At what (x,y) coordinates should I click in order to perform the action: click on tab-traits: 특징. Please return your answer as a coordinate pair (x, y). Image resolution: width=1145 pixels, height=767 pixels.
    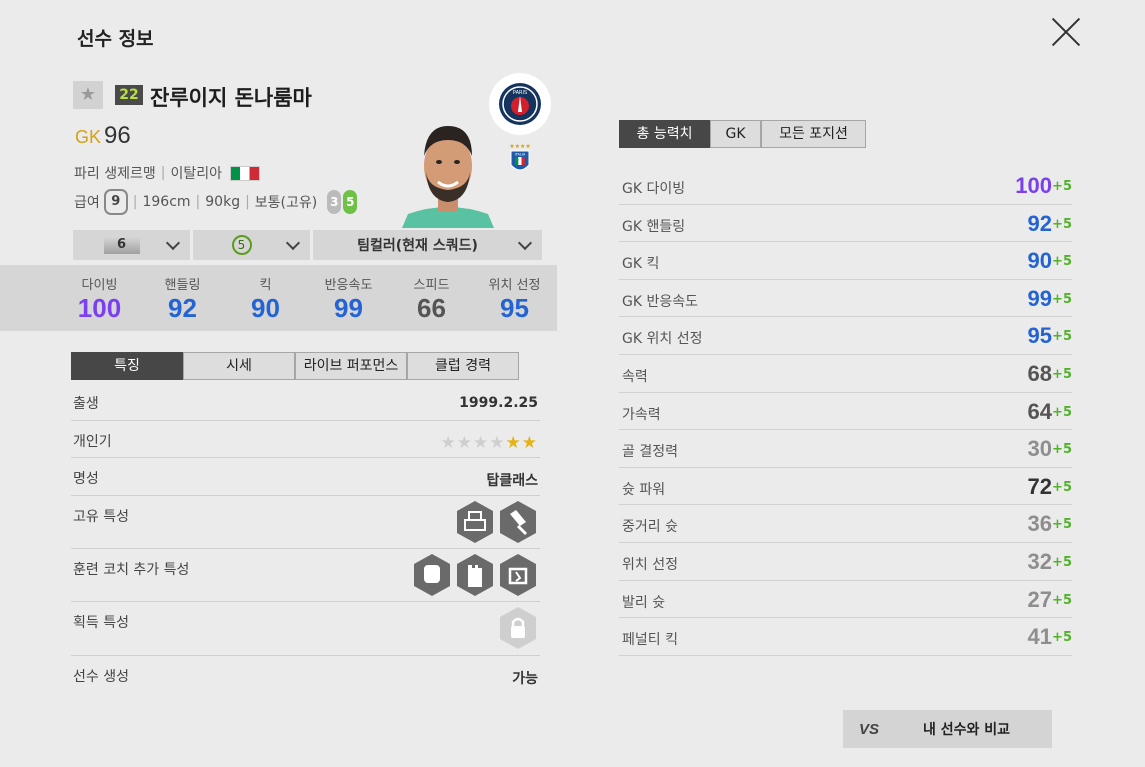
    Looking at the image, I should click on (127, 366).